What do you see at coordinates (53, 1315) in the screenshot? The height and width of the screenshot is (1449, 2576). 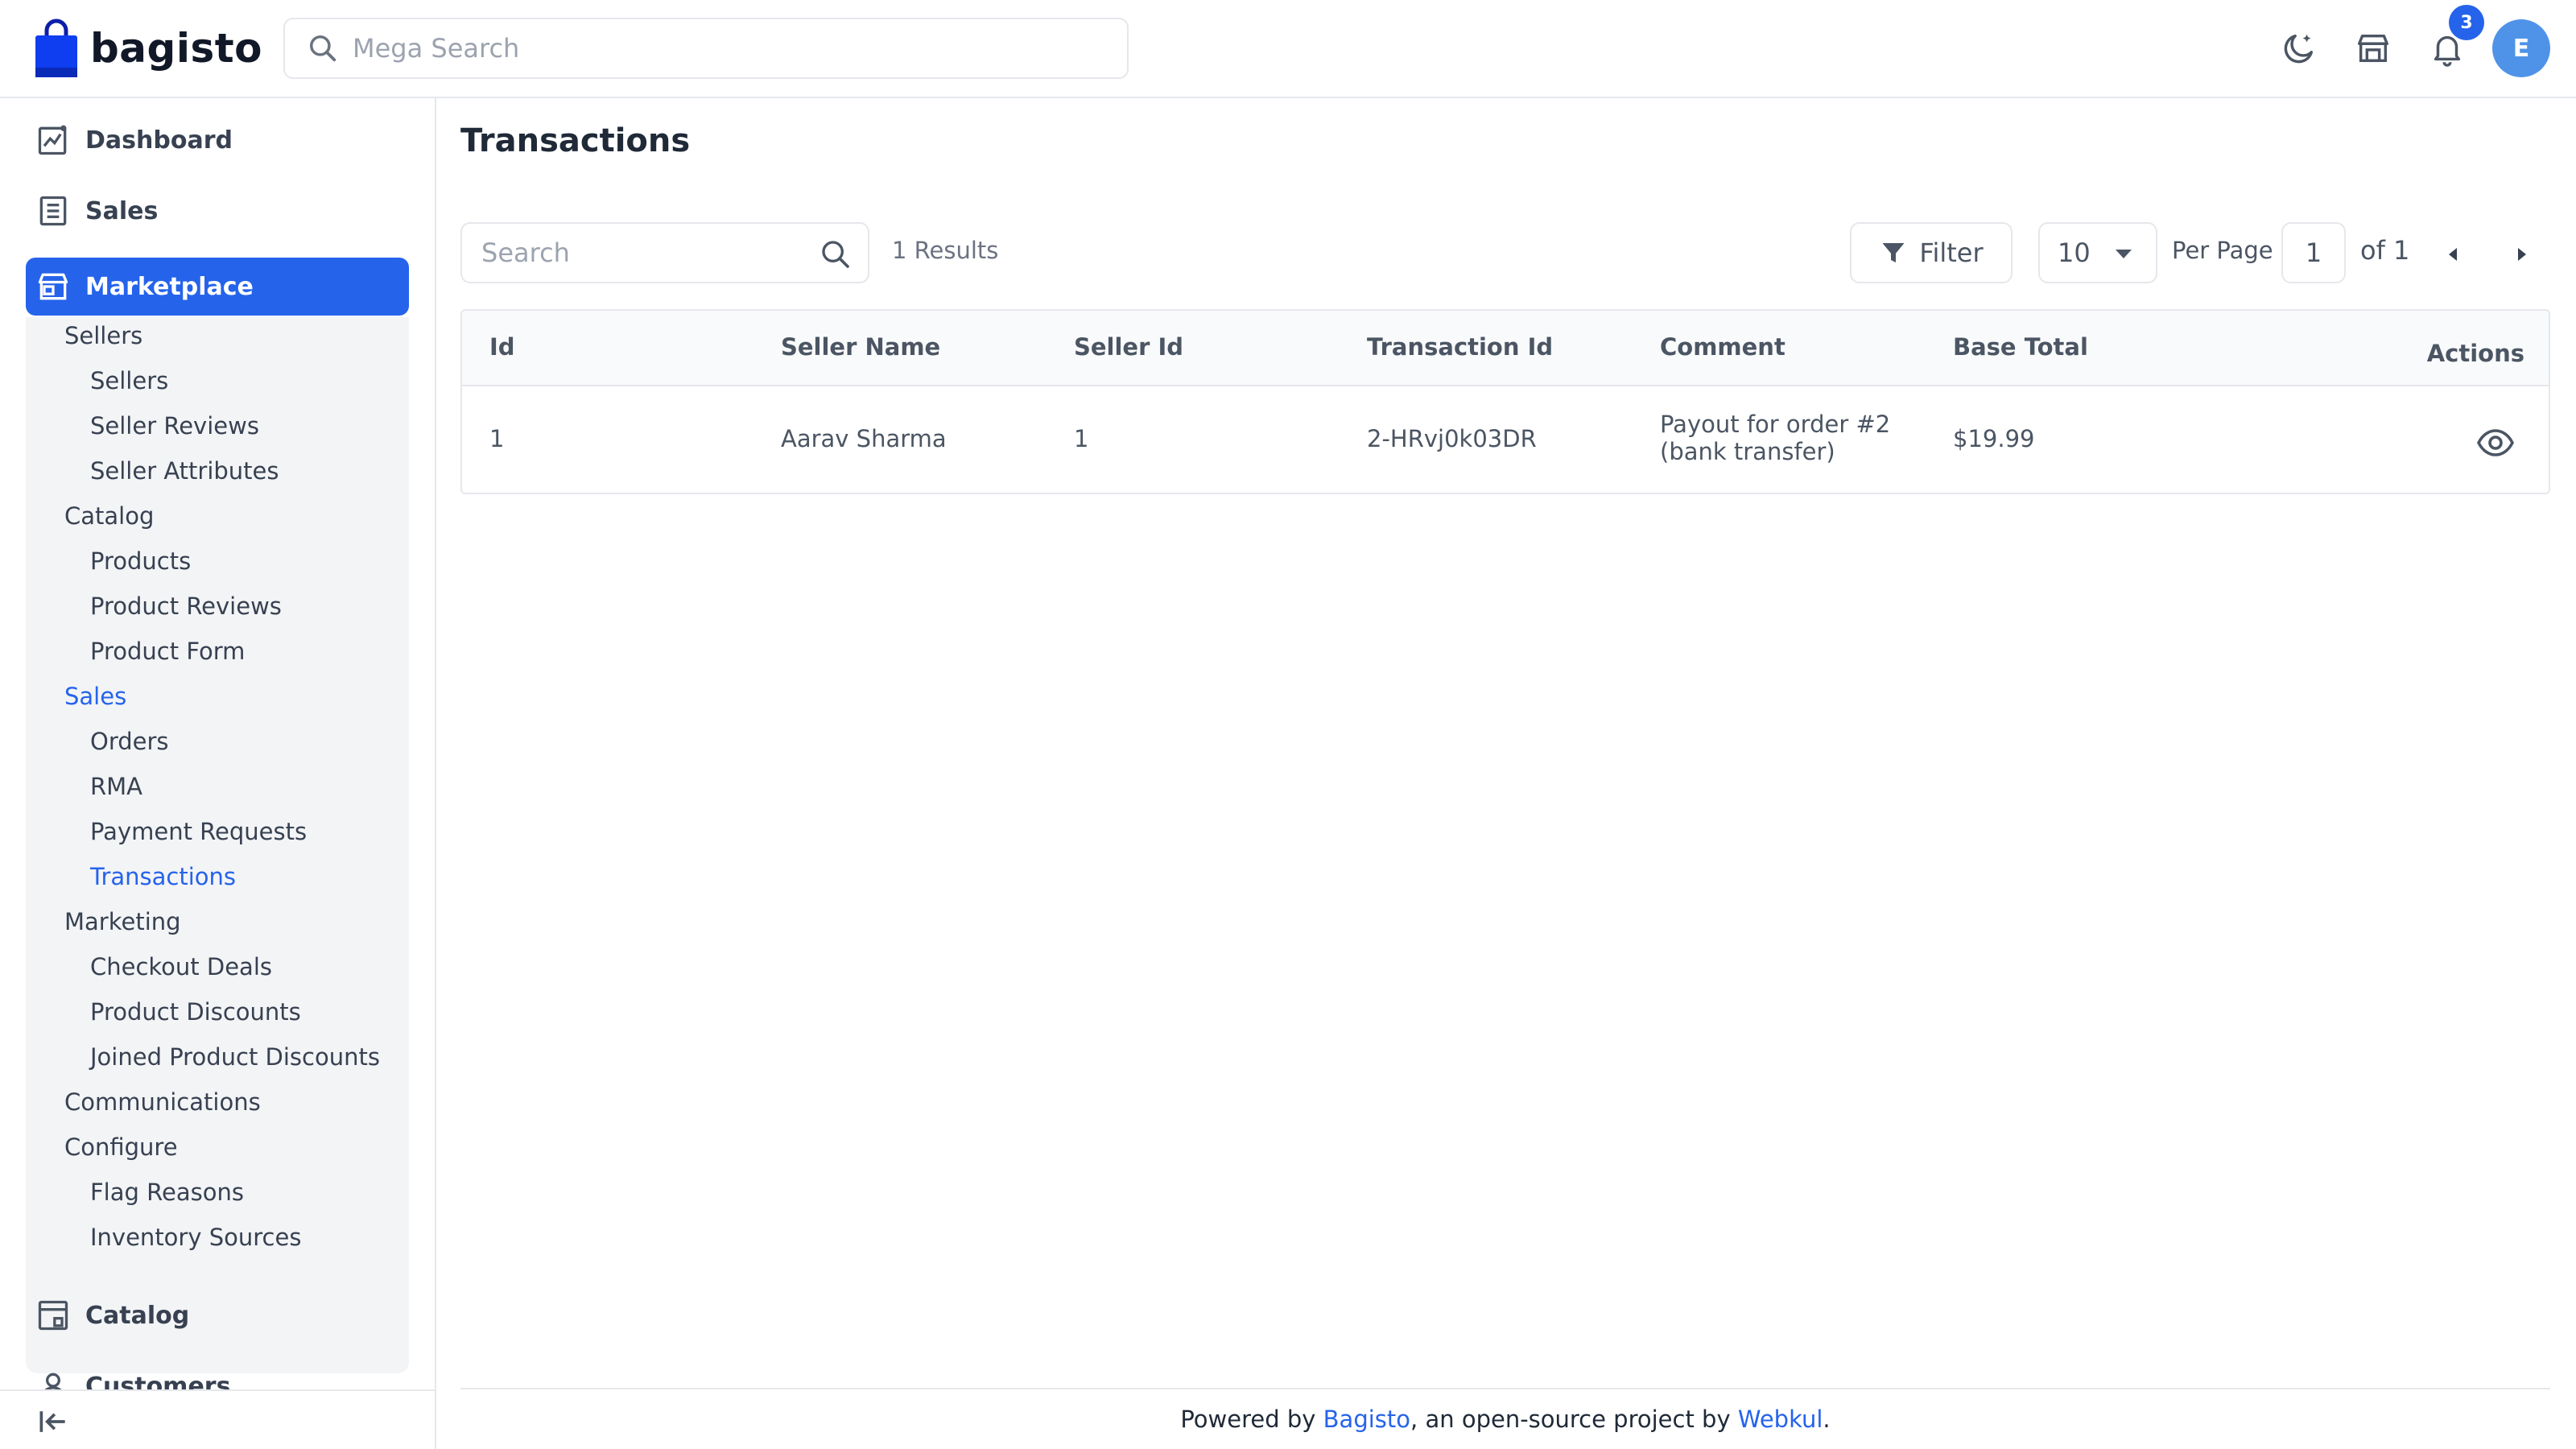 I see `catalog-icon` at bounding box center [53, 1315].